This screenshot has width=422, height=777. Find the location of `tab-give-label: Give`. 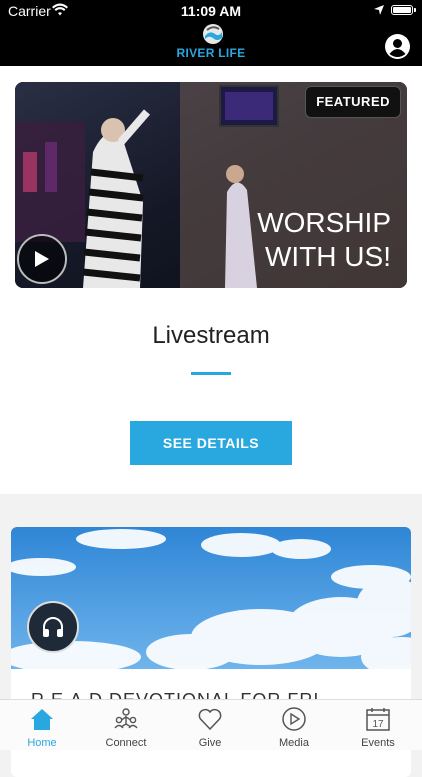

tab-give-label: Give is located at coordinates (210, 743).